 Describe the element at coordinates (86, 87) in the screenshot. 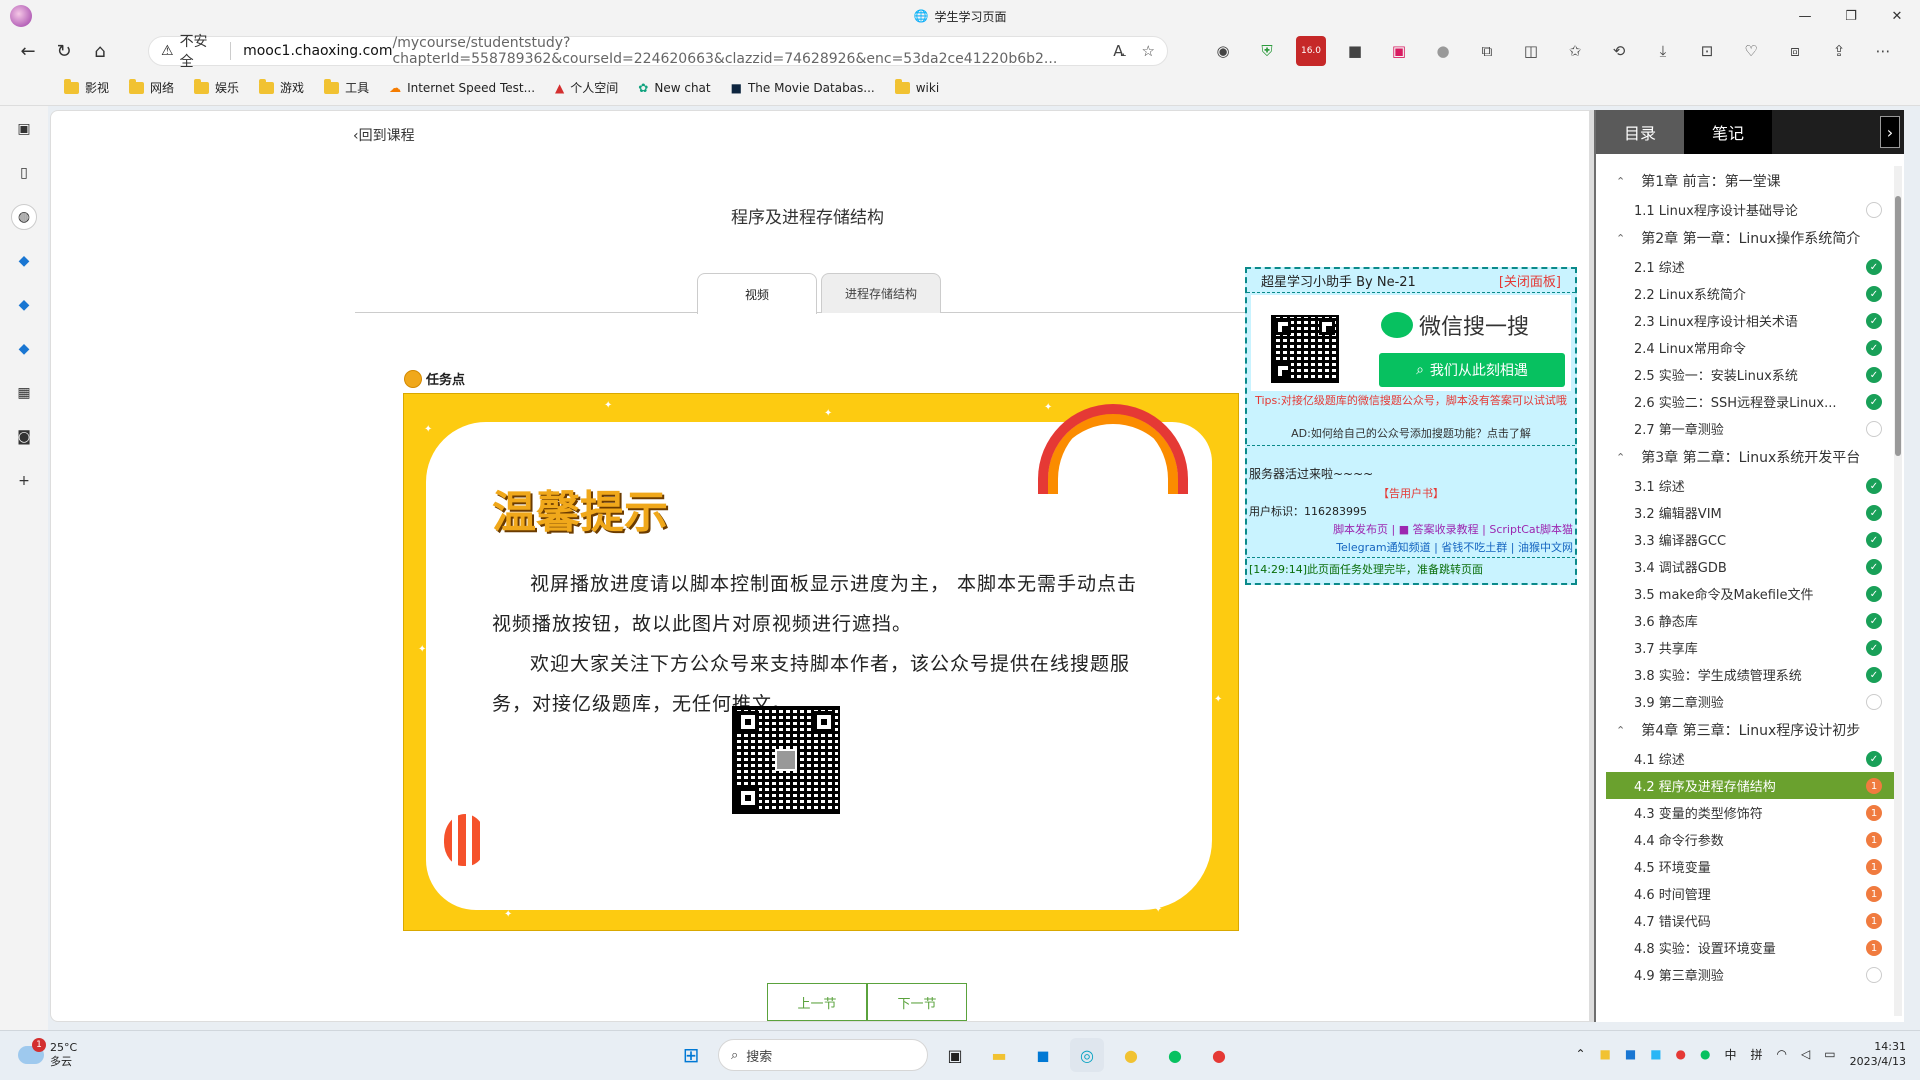

I see `bookmark-folder: 影视` at that location.